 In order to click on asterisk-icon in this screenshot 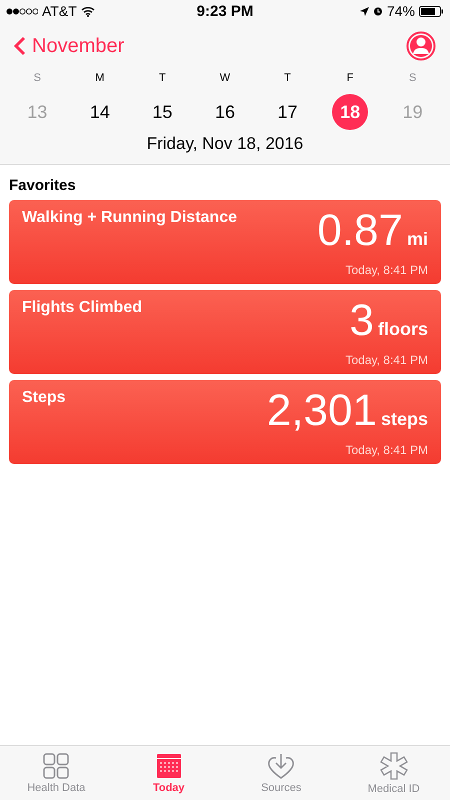, I will do `click(394, 766)`.